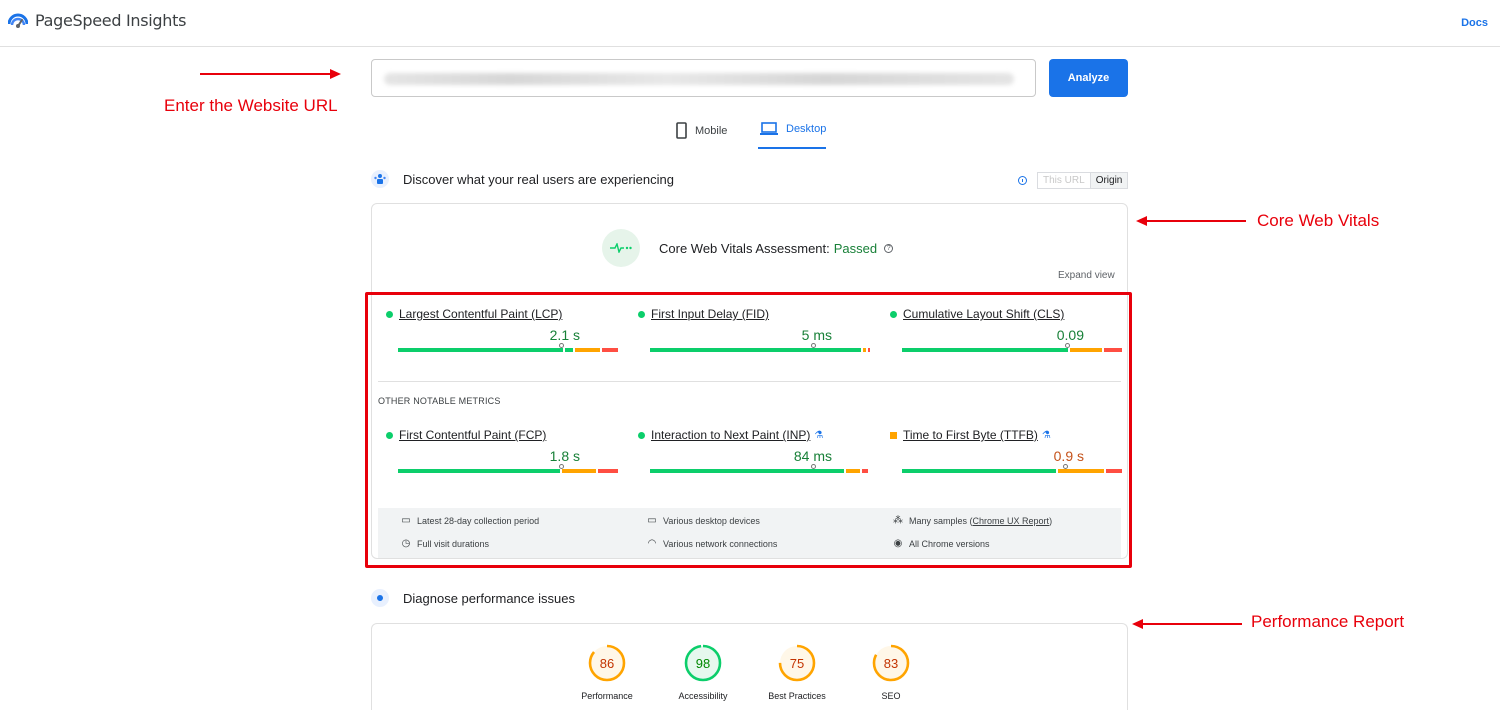 Image resolution: width=1500 pixels, height=710 pixels. I want to click on info-devices-text: Various desktop devices, so click(711, 520).